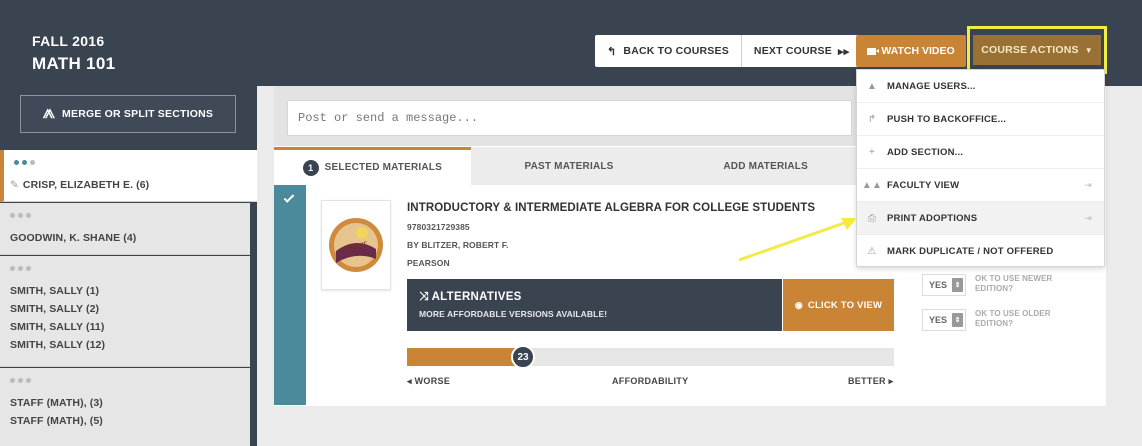 The width and height of the screenshot is (1142, 446). What do you see at coordinates (944, 320) in the screenshot?
I see `older-edition-select: YES ⇕` at bounding box center [944, 320].